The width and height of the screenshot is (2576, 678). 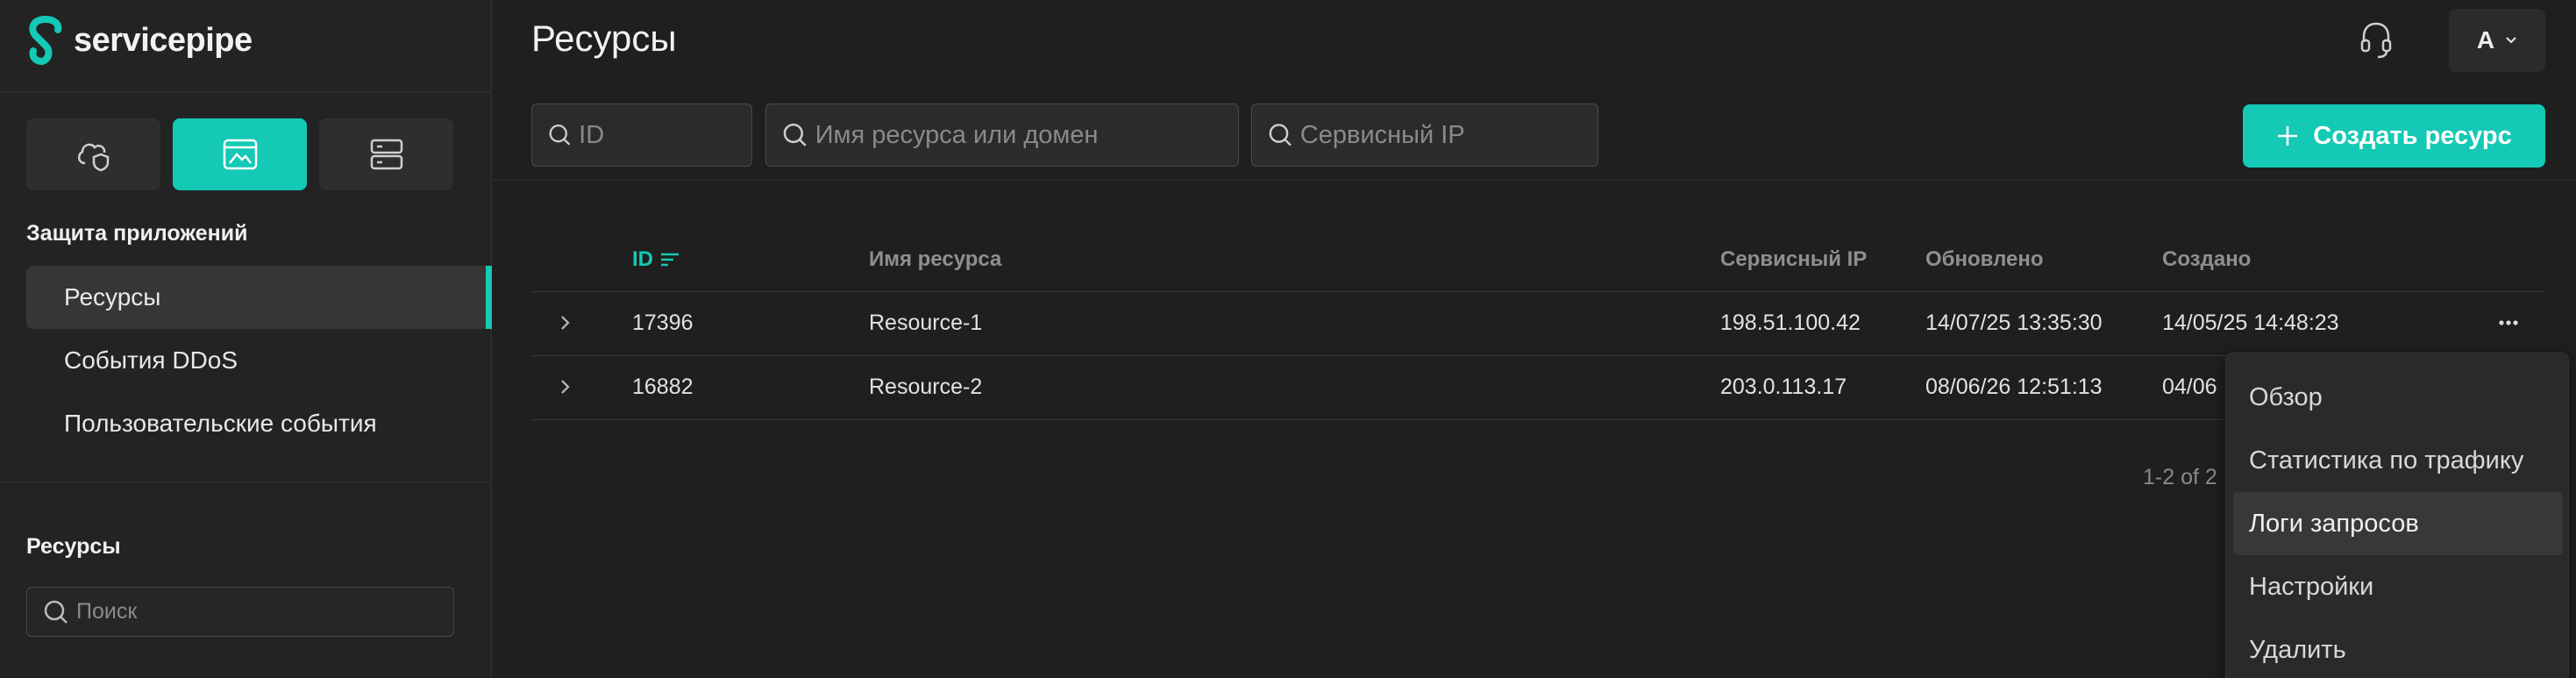 What do you see at coordinates (2412, 136) in the screenshot?
I see `create-resource-label: Создать ресурс` at bounding box center [2412, 136].